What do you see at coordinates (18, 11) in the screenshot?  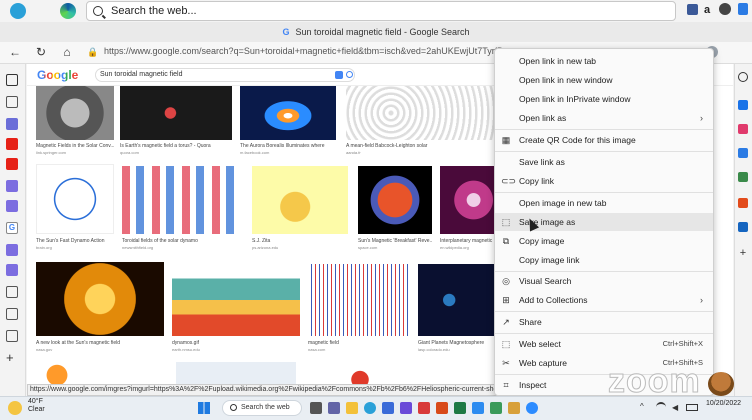 I see `edge-logo-icon` at bounding box center [18, 11].